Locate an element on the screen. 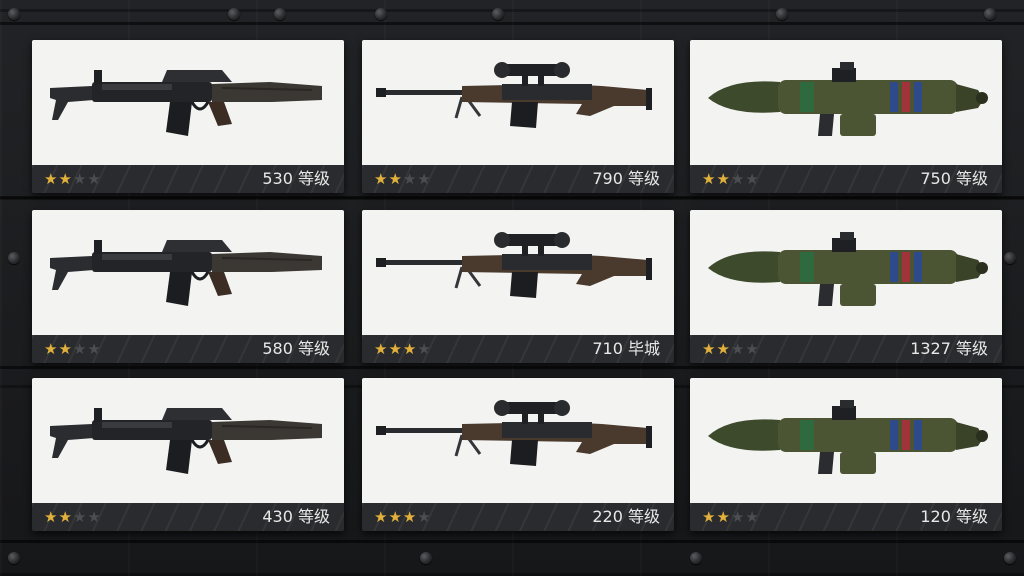 The width and height of the screenshot is (1024, 576). card-info-bar: ★★★★ 750 等级 is located at coordinates (846, 179).